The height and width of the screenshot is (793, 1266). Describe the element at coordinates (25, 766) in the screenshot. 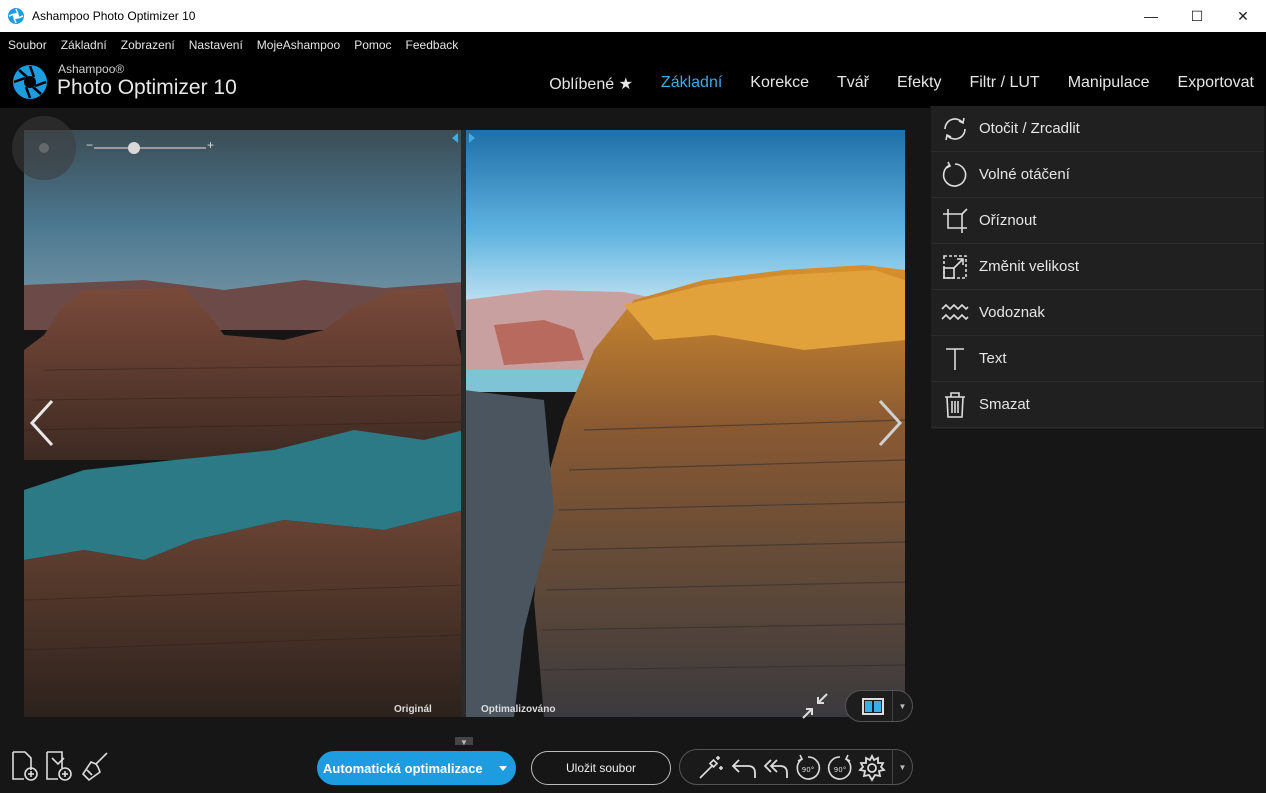

I see `new-file-icon` at that location.